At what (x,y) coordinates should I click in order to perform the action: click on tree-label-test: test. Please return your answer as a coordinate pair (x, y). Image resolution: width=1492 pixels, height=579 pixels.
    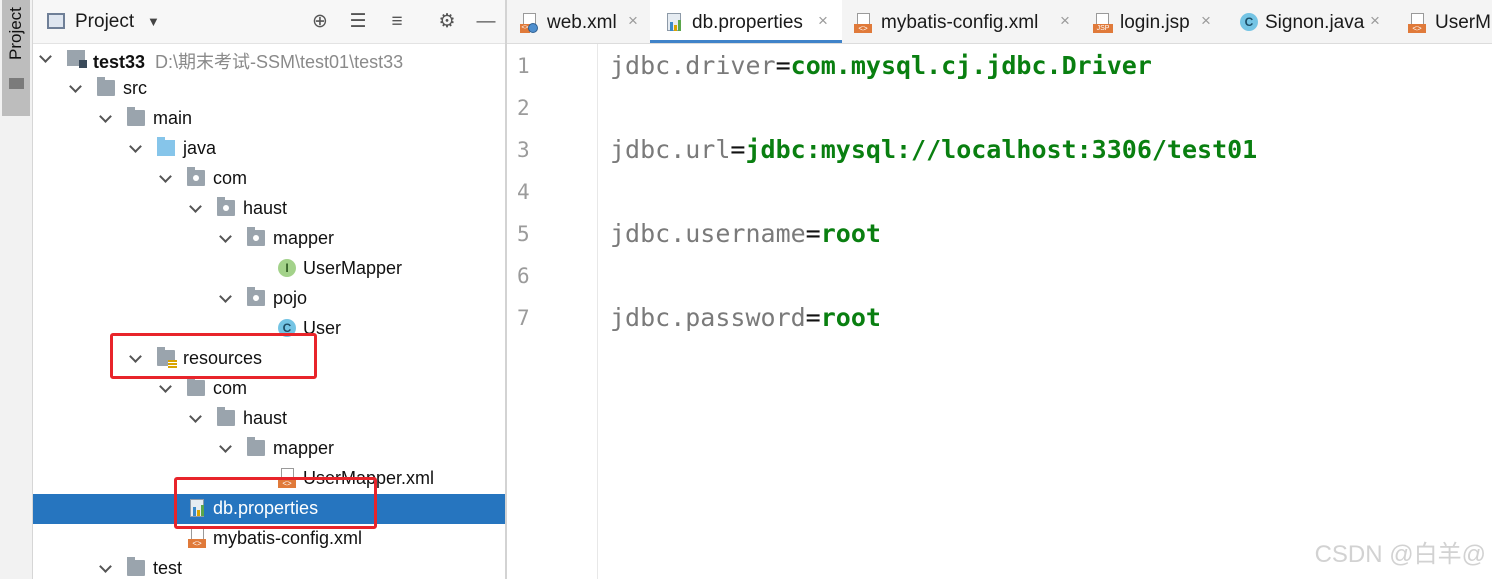
    Looking at the image, I should click on (168, 568).